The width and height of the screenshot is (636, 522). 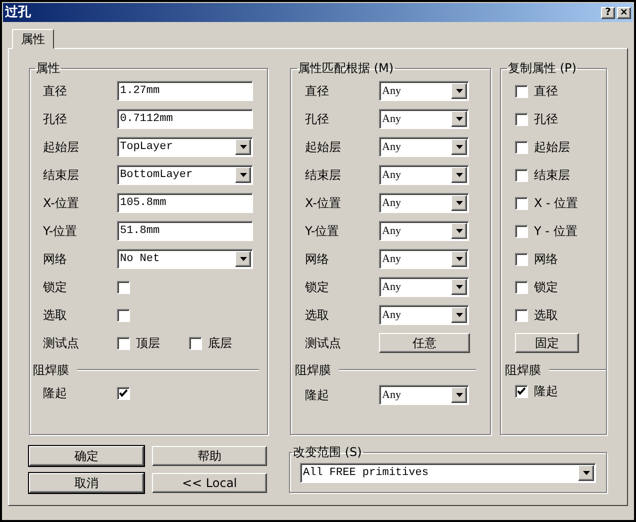 What do you see at coordinates (546, 259) in the screenshot?
I see `checkbox-label: 网络` at bounding box center [546, 259].